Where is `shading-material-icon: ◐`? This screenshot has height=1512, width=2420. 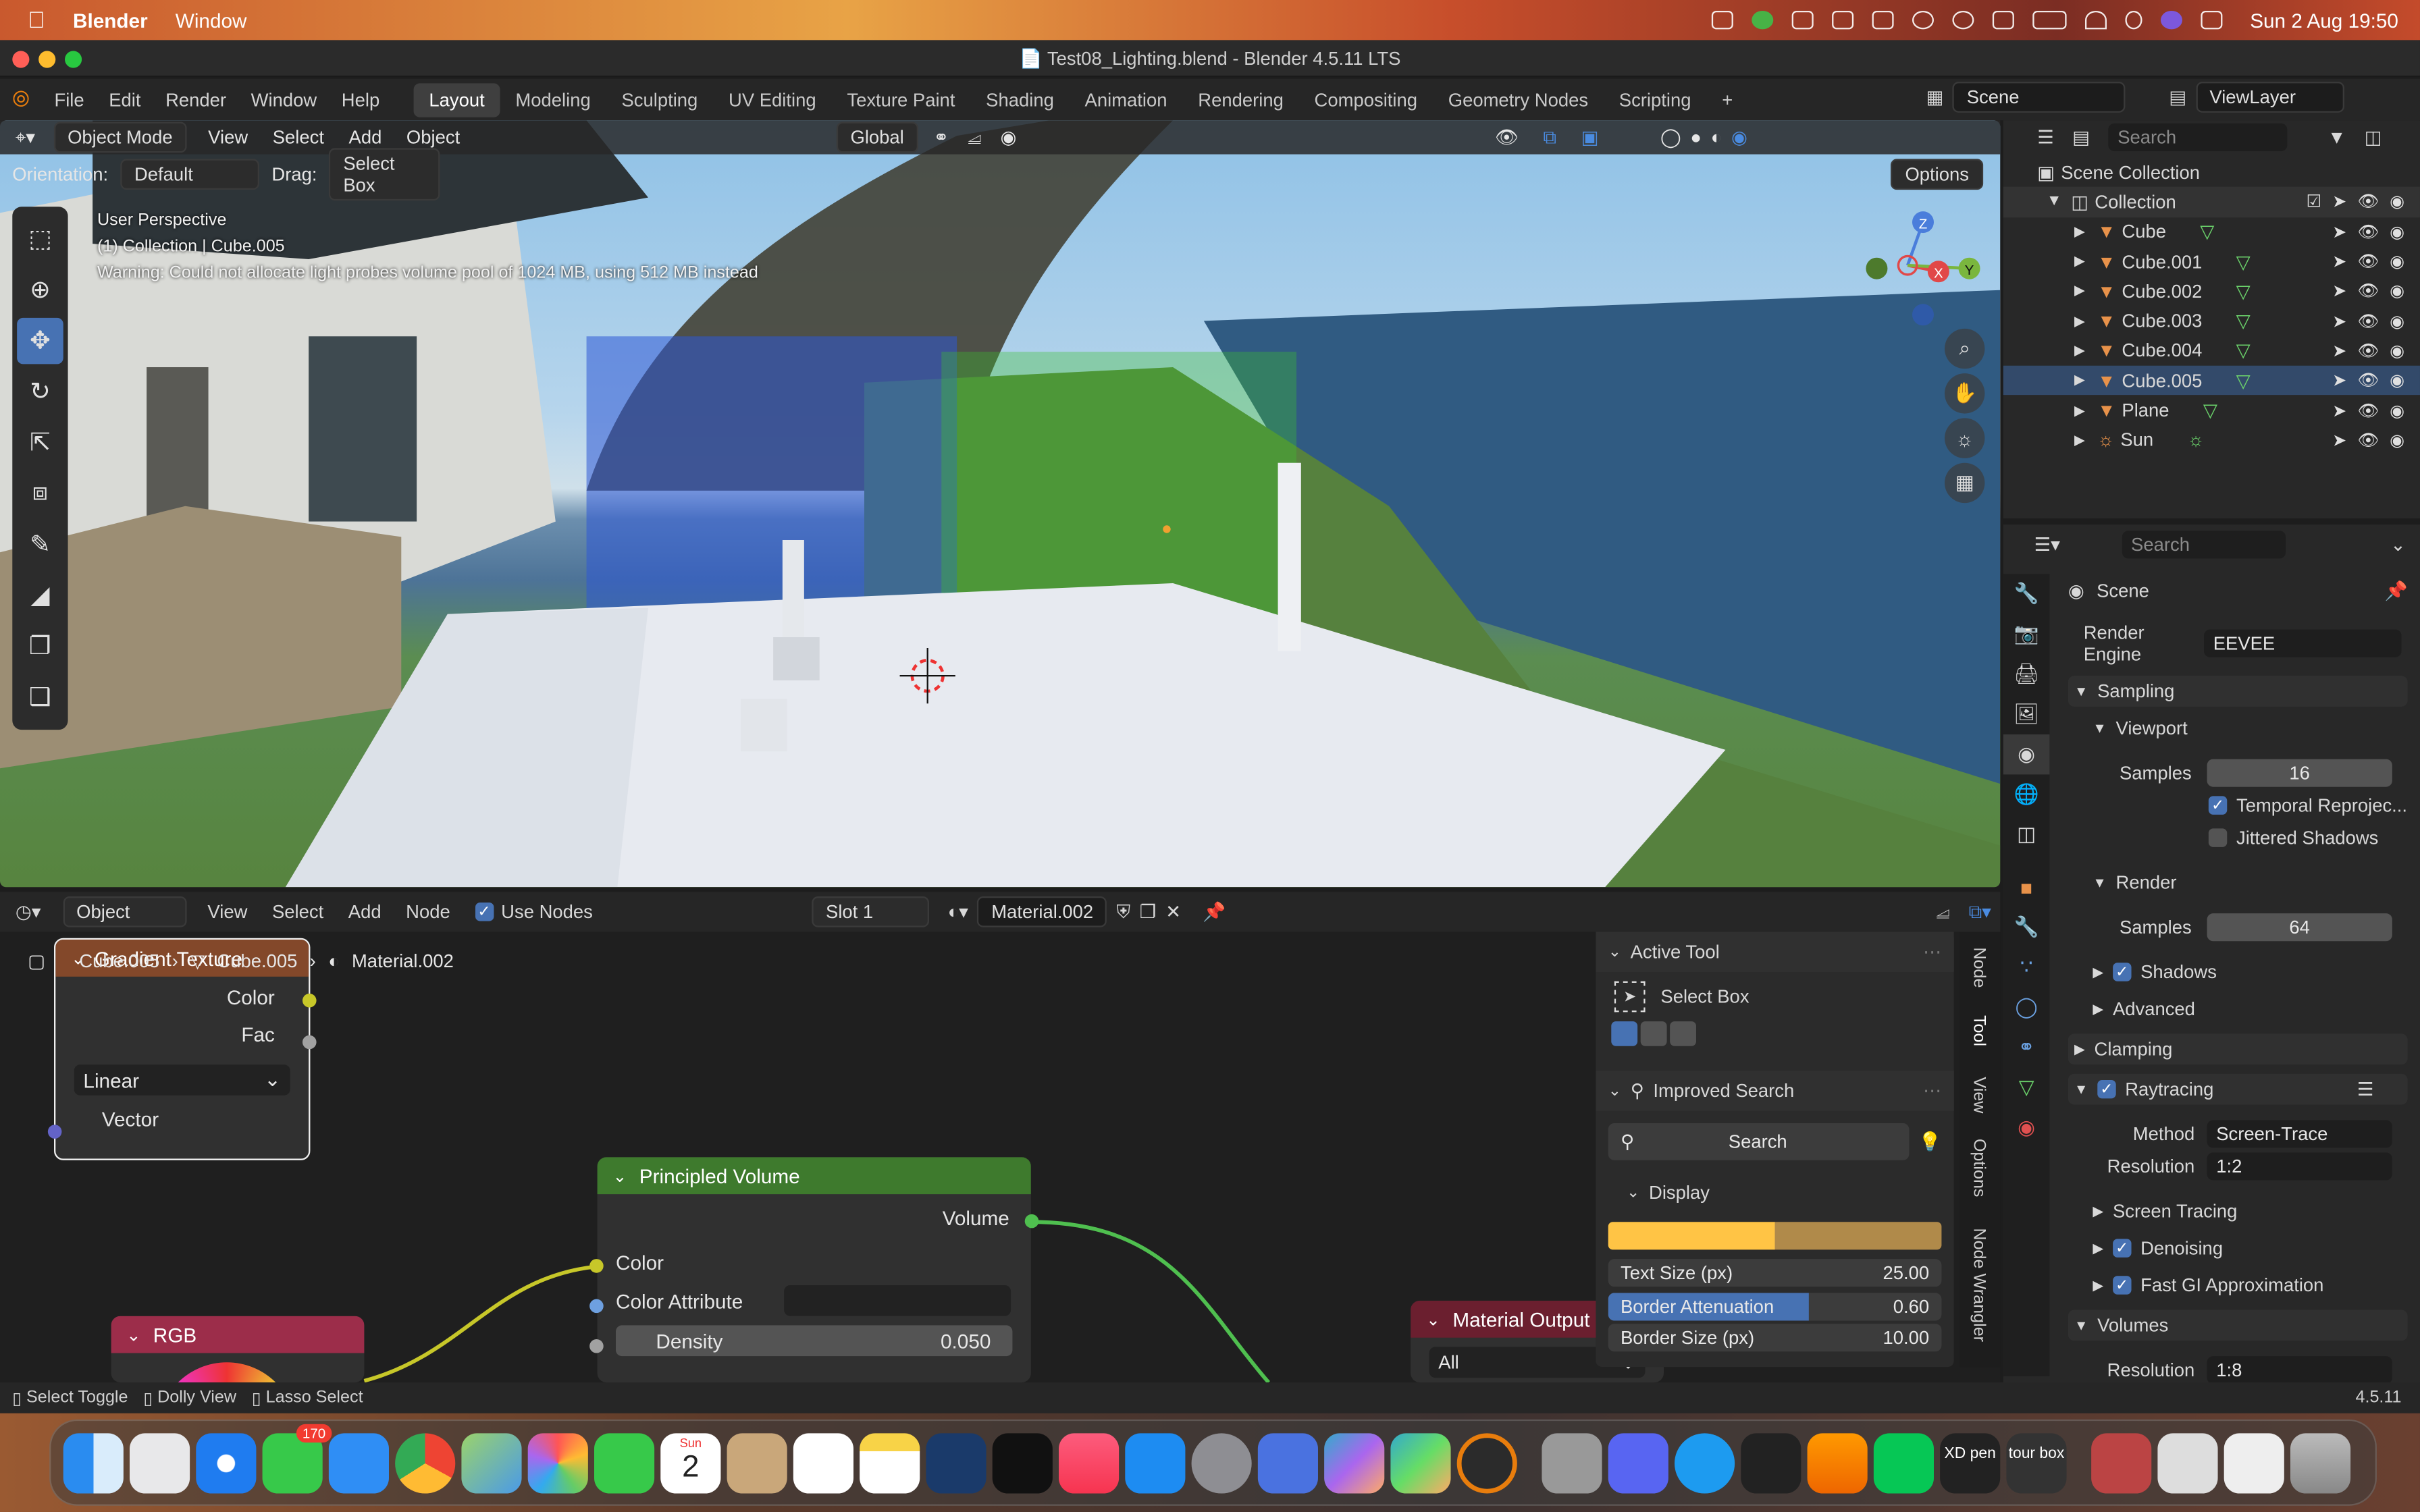 shading-material-icon: ◐ is located at coordinates (1716, 137).